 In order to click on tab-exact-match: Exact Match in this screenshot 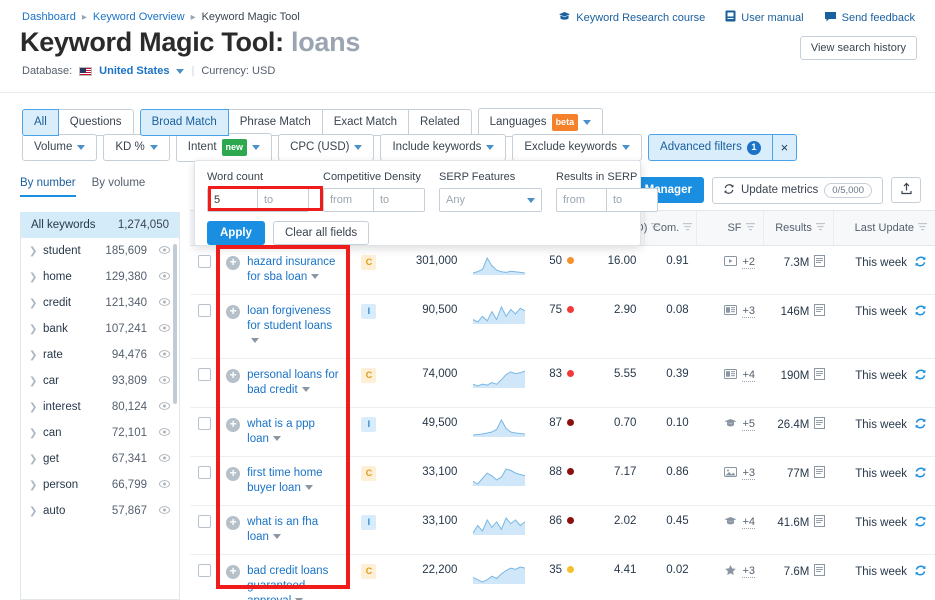, I will do `click(365, 122)`.